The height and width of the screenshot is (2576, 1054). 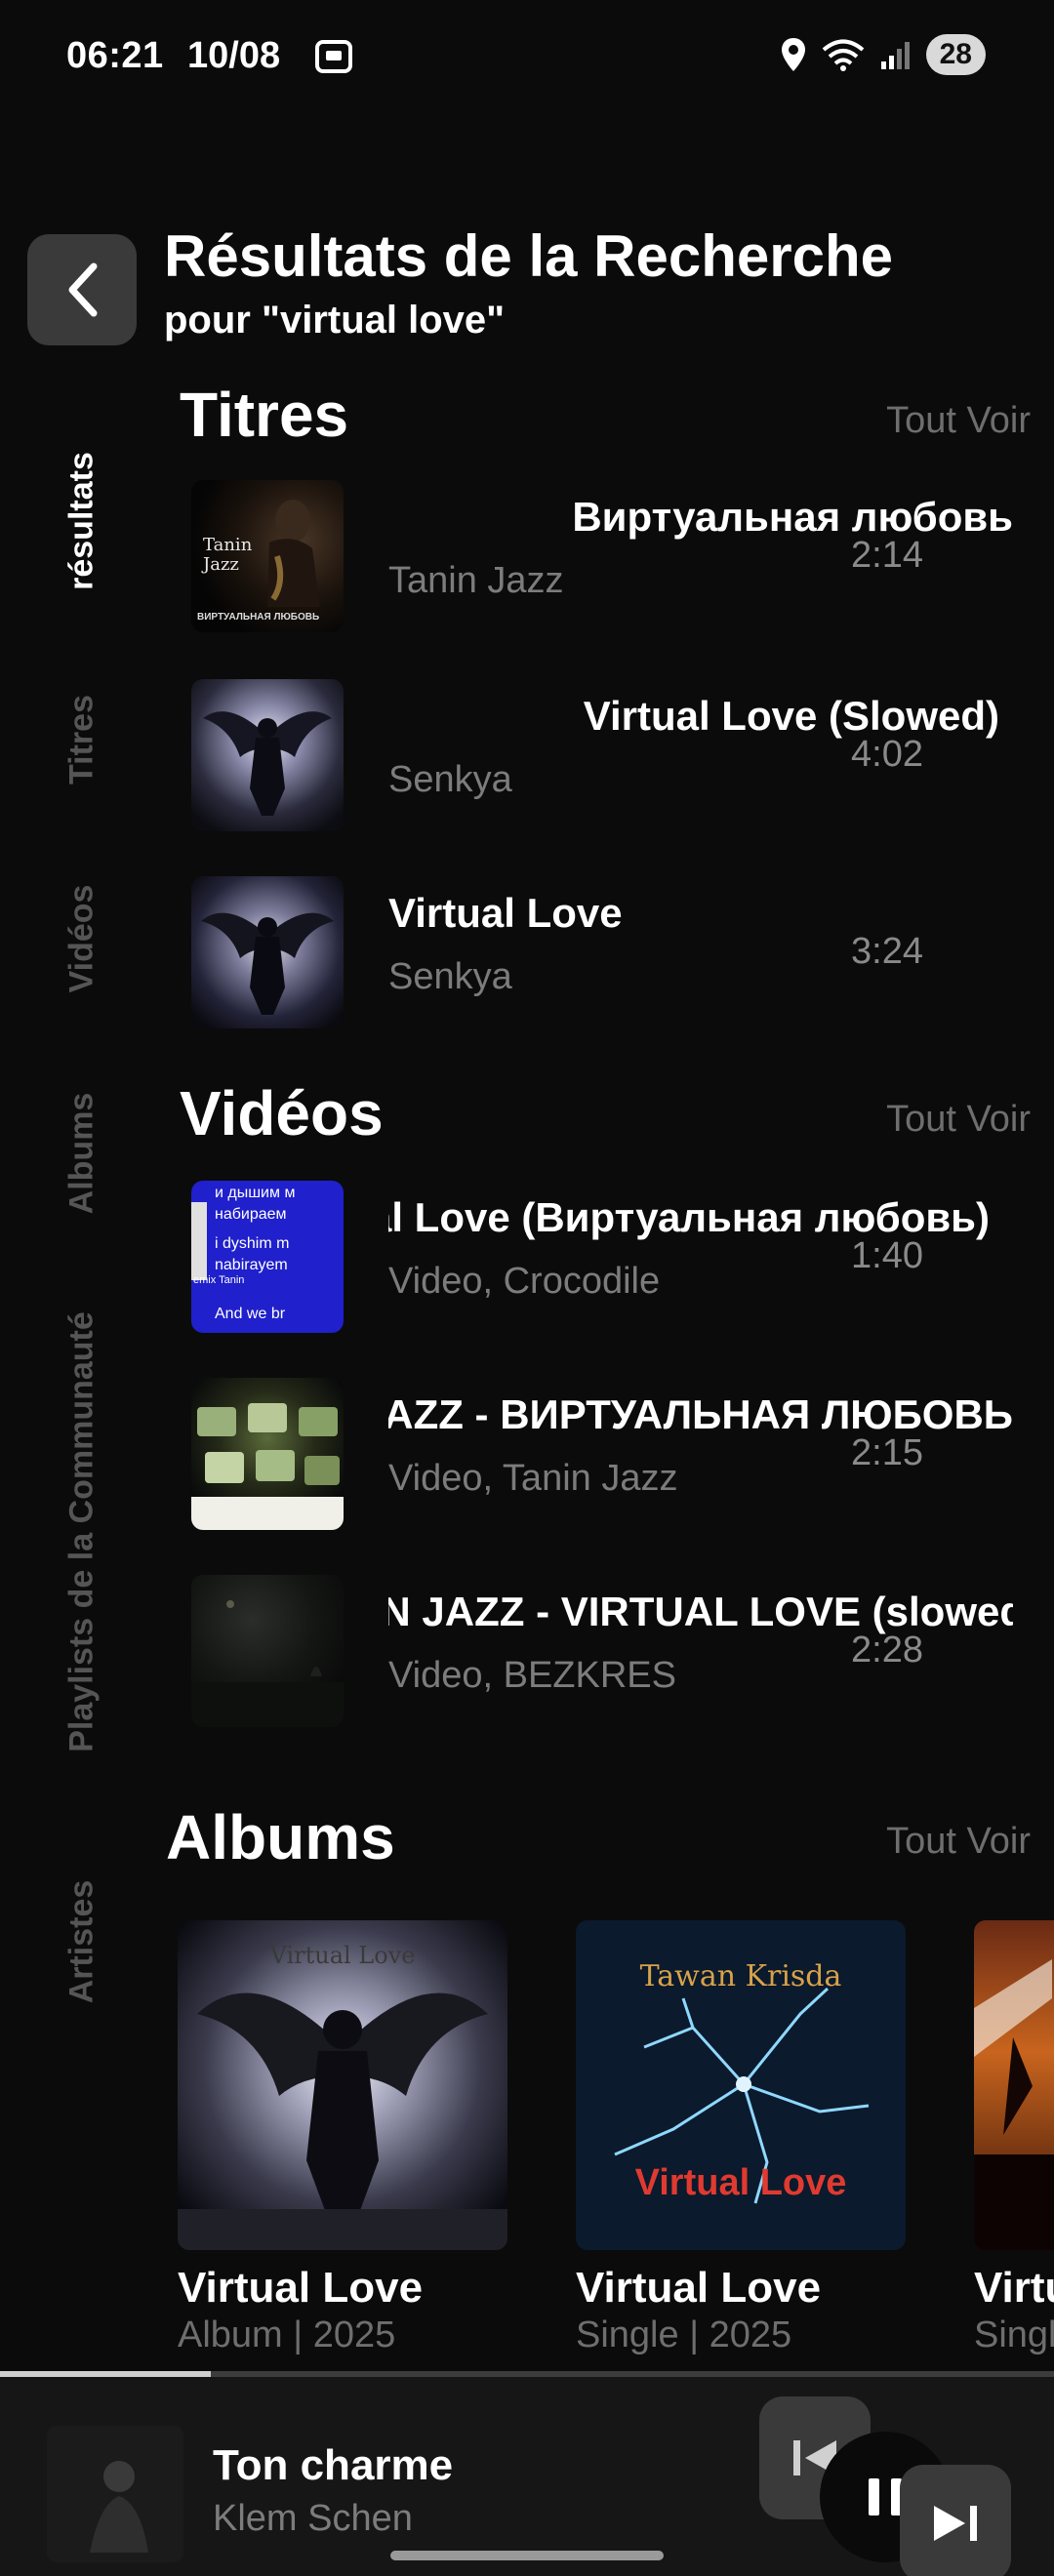 What do you see at coordinates (895, 55) in the screenshot?
I see `signal-icon` at bounding box center [895, 55].